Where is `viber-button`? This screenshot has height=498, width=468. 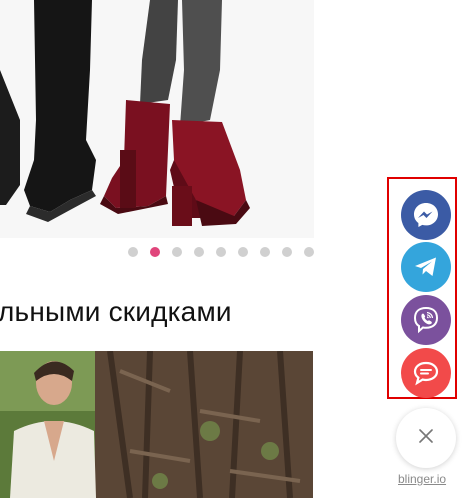 viber-button is located at coordinates (426, 320).